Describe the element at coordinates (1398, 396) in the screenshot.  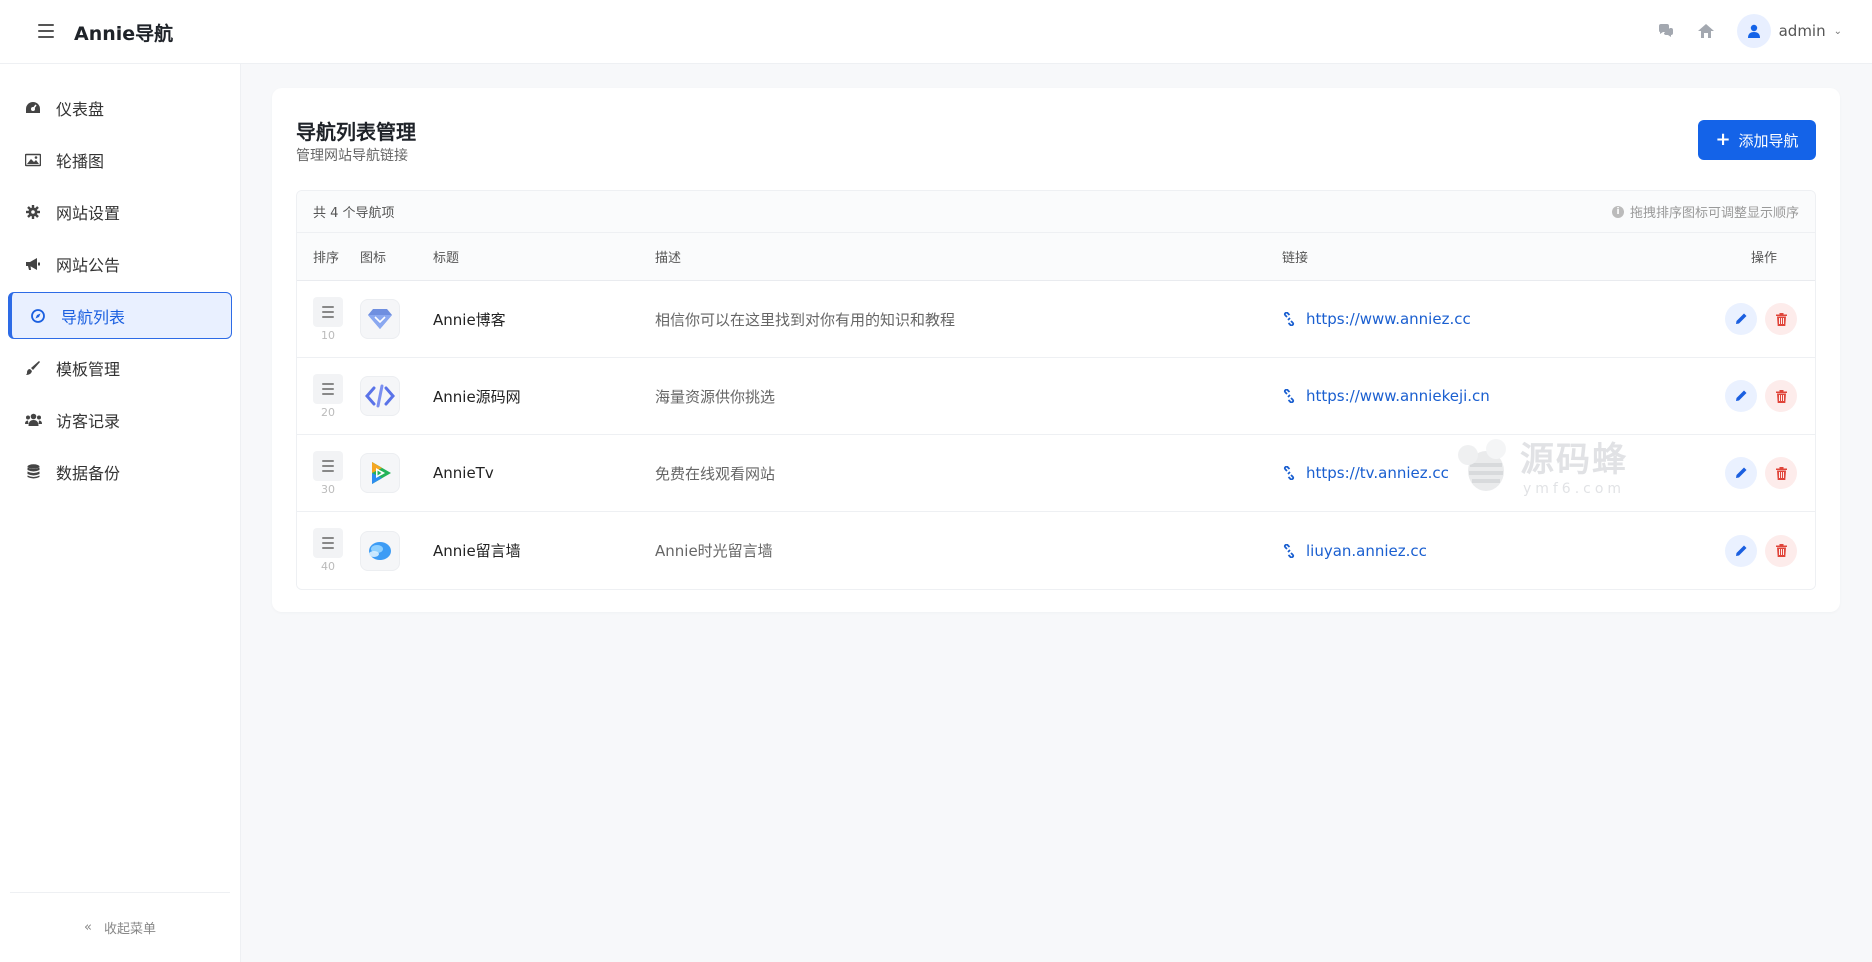
I see `row-link-text: https://www.anniekeji.cn` at that location.